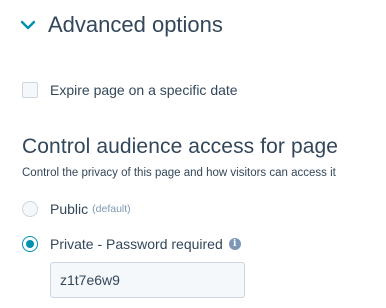  What do you see at coordinates (135, 24) in the screenshot?
I see `section-title: Advanced options` at bounding box center [135, 24].